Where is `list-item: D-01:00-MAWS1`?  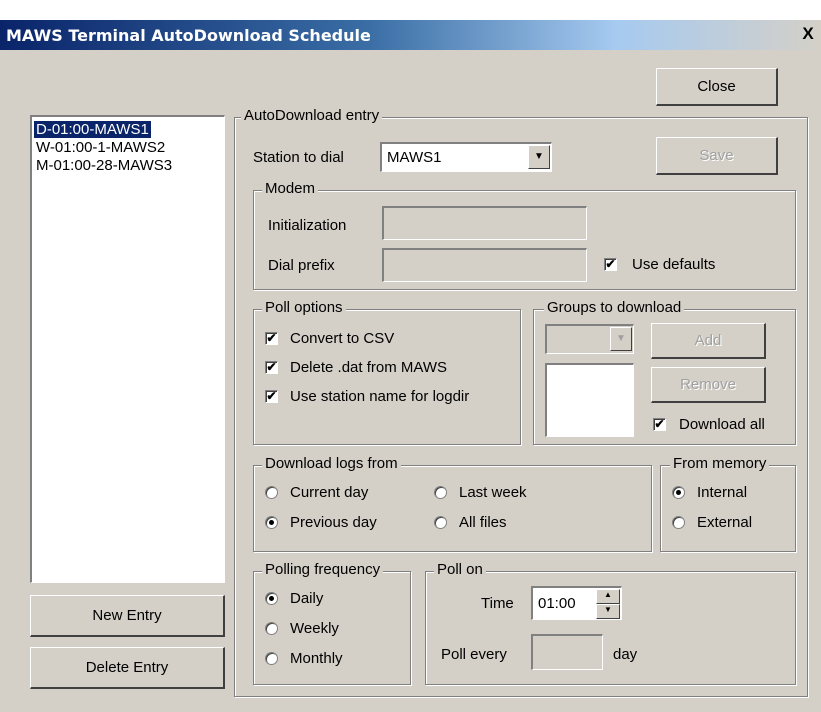 list-item: D-01:00-MAWS1 is located at coordinates (92, 129).